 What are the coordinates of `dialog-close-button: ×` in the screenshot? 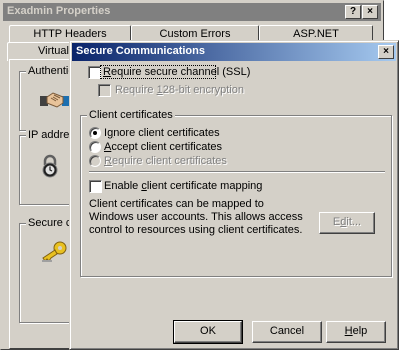 It's located at (386, 52).